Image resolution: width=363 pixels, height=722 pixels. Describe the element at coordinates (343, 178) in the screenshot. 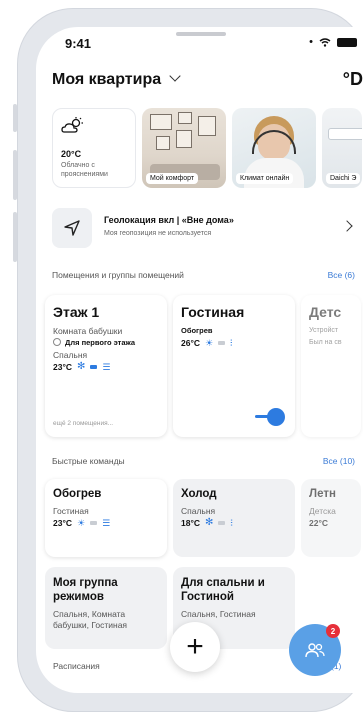

I see `story-label: Daichi Э` at that location.